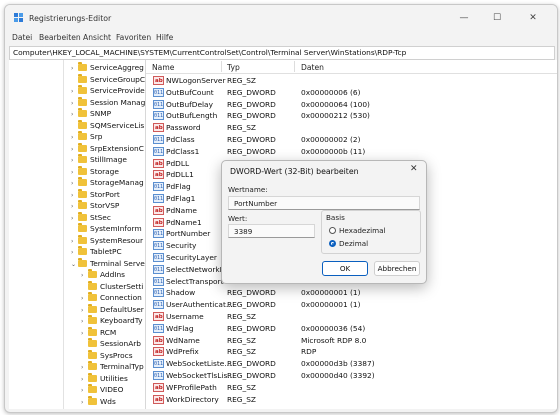 The width and height of the screenshot is (560, 415). What do you see at coordinates (345, 268) in the screenshot?
I see `ok-button: OK` at bounding box center [345, 268].